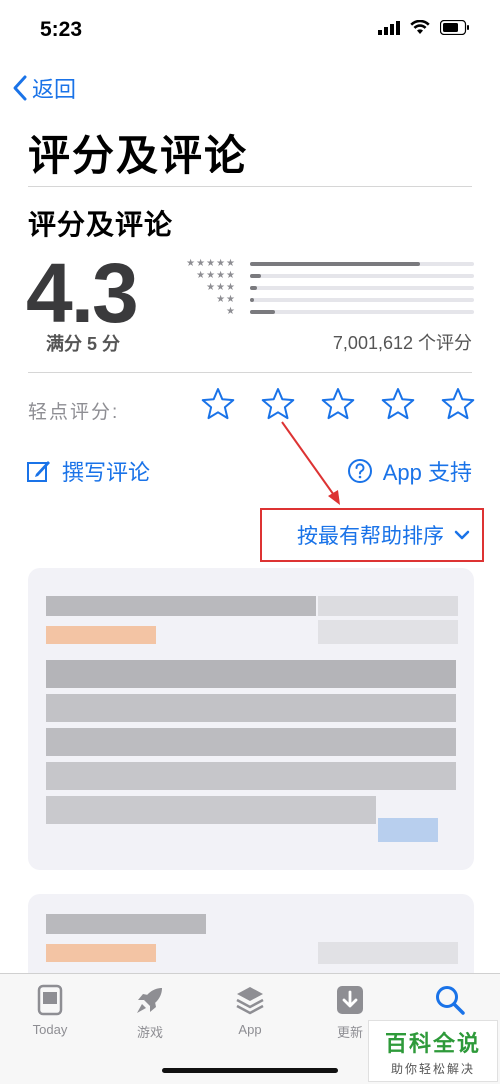 This screenshot has width=500, height=1084. What do you see at coordinates (211, 263) in the screenshot?
I see `five-star-label: ★★★★★` at bounding box center [211, 263].